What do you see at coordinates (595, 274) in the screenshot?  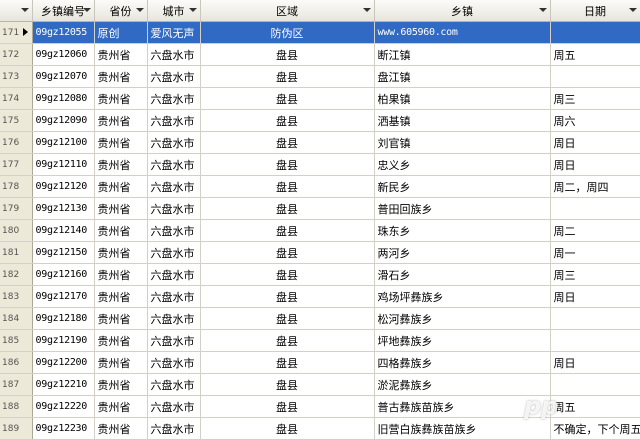 I see `cell-date: 周三` at bounding box center [595, 274].